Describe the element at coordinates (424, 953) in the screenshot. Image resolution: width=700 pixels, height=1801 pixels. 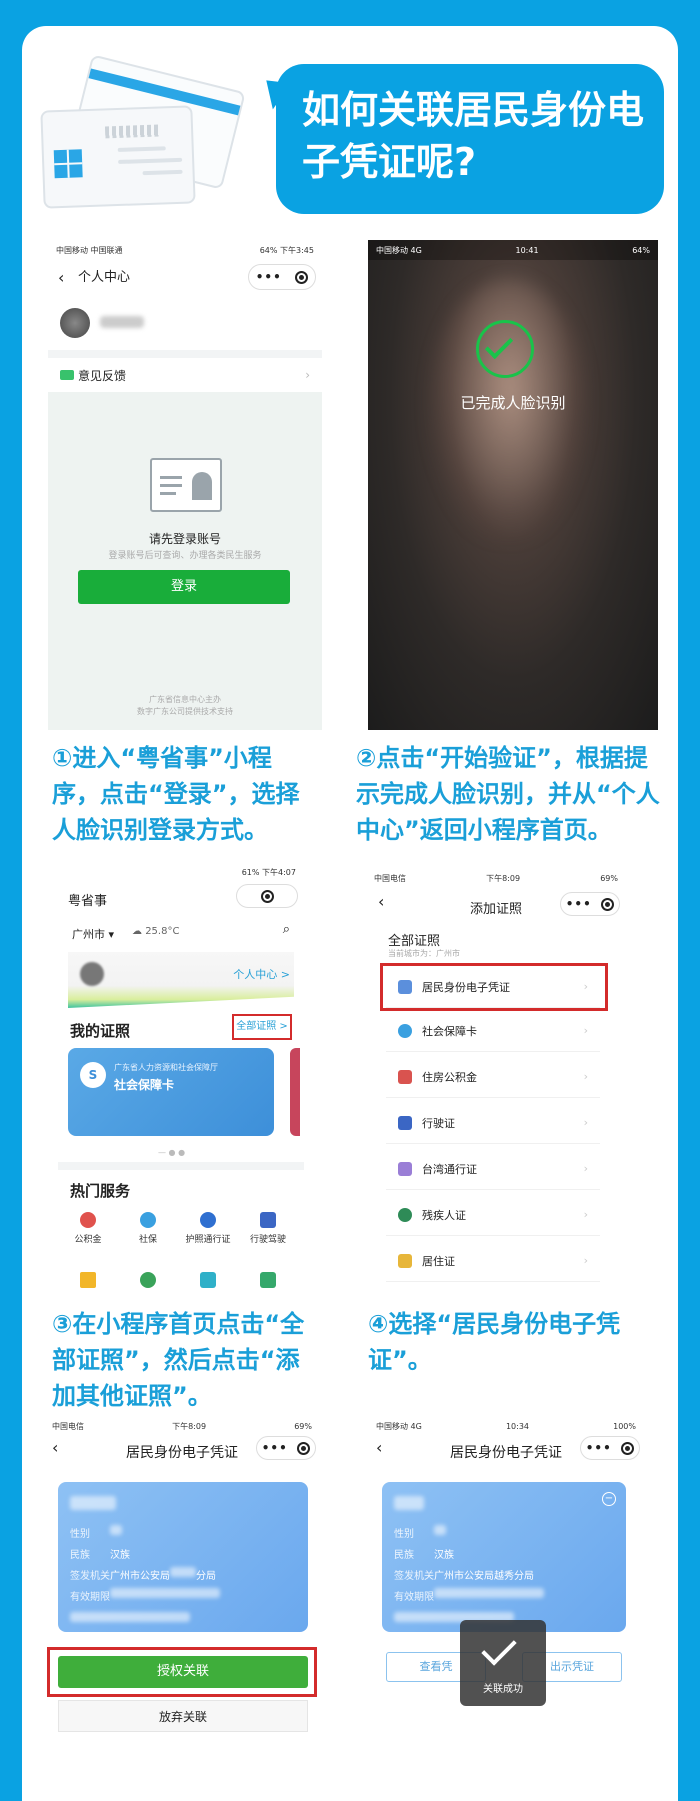
I see `current-city: 当前城市为：广州市` at that location.